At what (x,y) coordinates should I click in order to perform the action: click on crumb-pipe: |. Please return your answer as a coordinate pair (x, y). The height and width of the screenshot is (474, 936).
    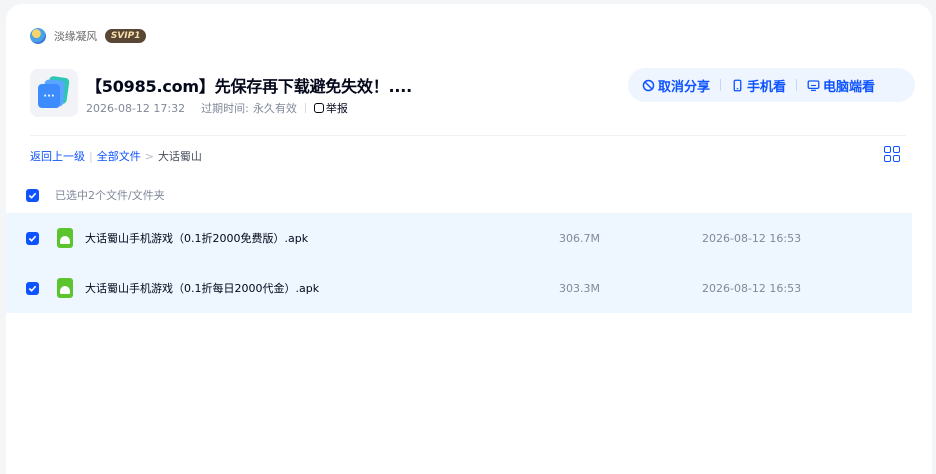
    Looking at the image, I should click on (91, 156).